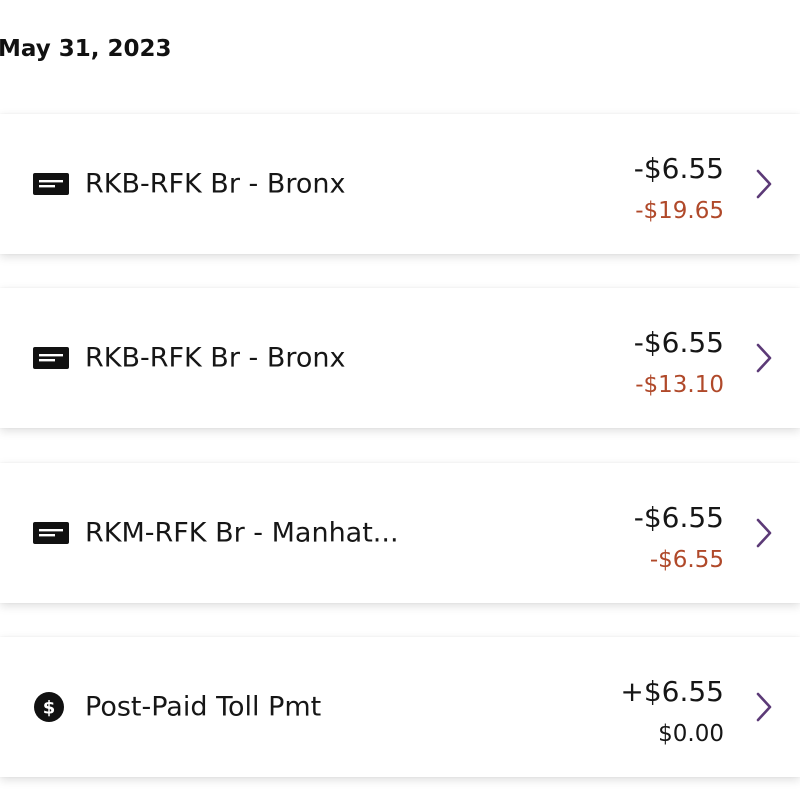 Image resolution: width=800 pixels, height=800 pixels. Describe the element at coordinates (691, 734) in the screenshot. I see `running-balance: $0.00` at that location.